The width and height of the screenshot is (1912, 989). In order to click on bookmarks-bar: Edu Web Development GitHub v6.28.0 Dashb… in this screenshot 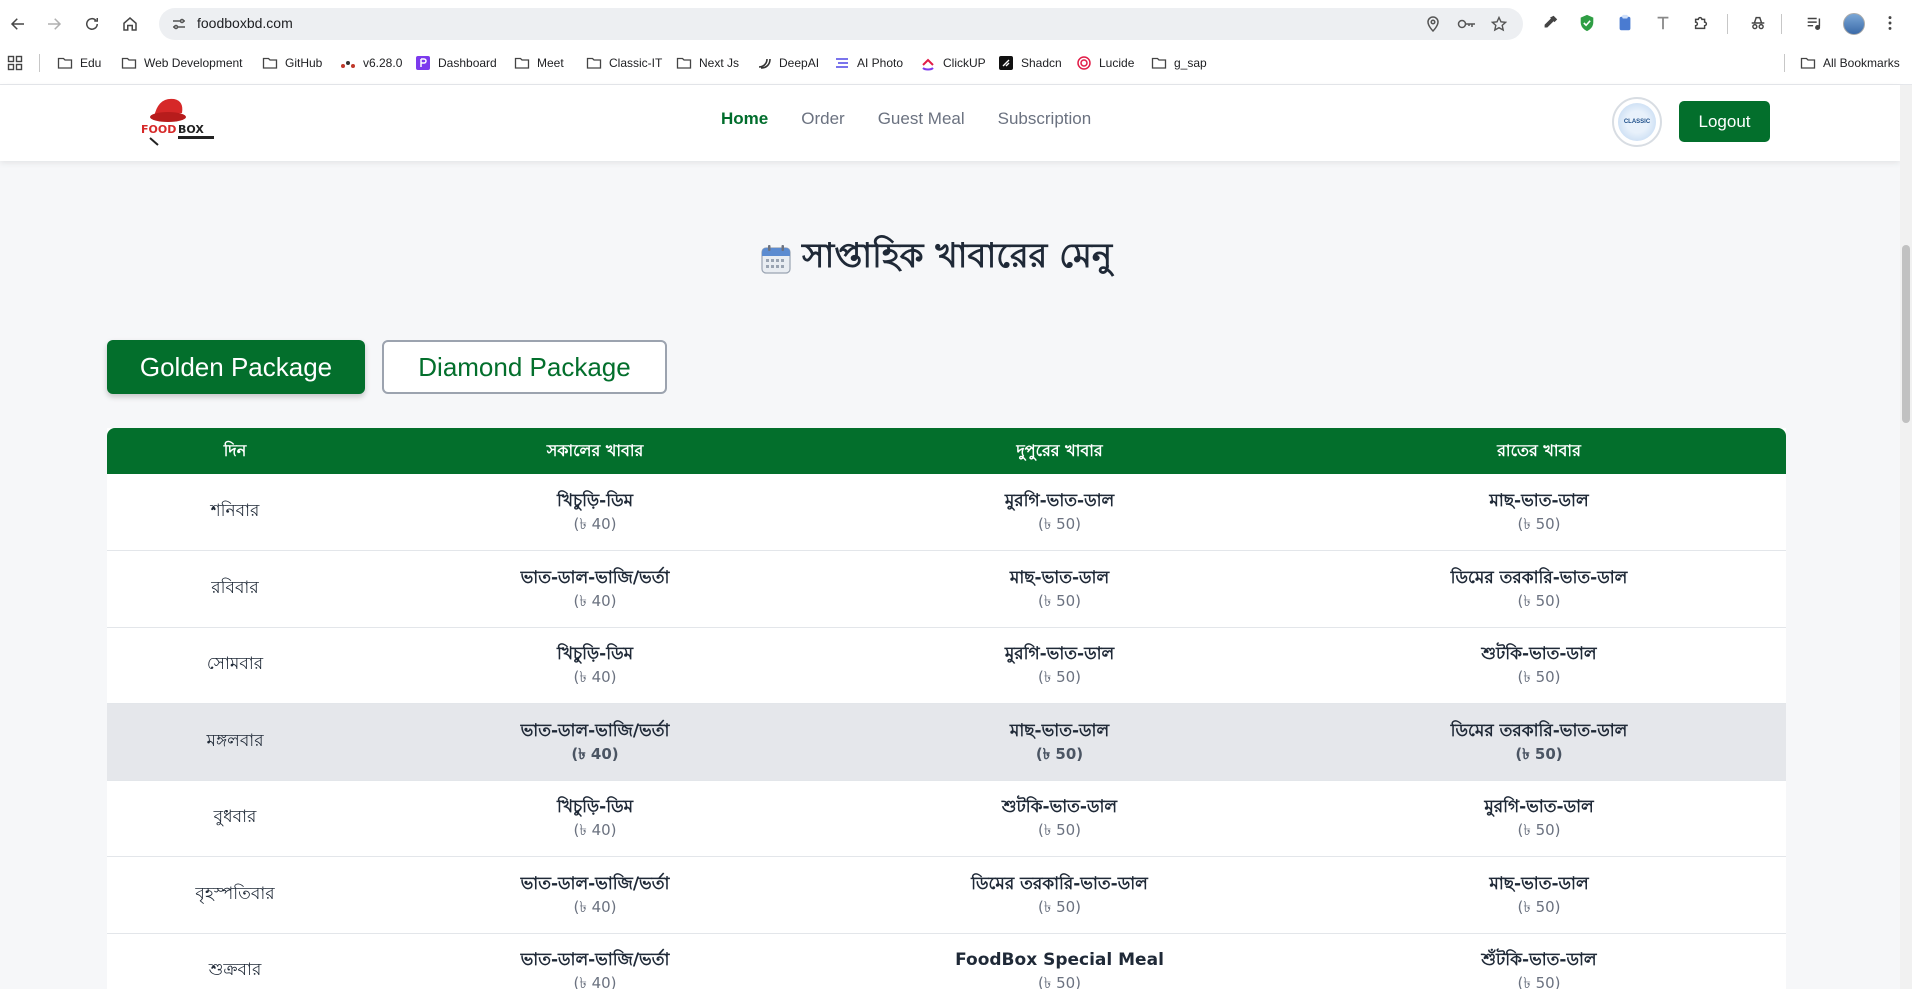, I will do `click(956, 63)`.